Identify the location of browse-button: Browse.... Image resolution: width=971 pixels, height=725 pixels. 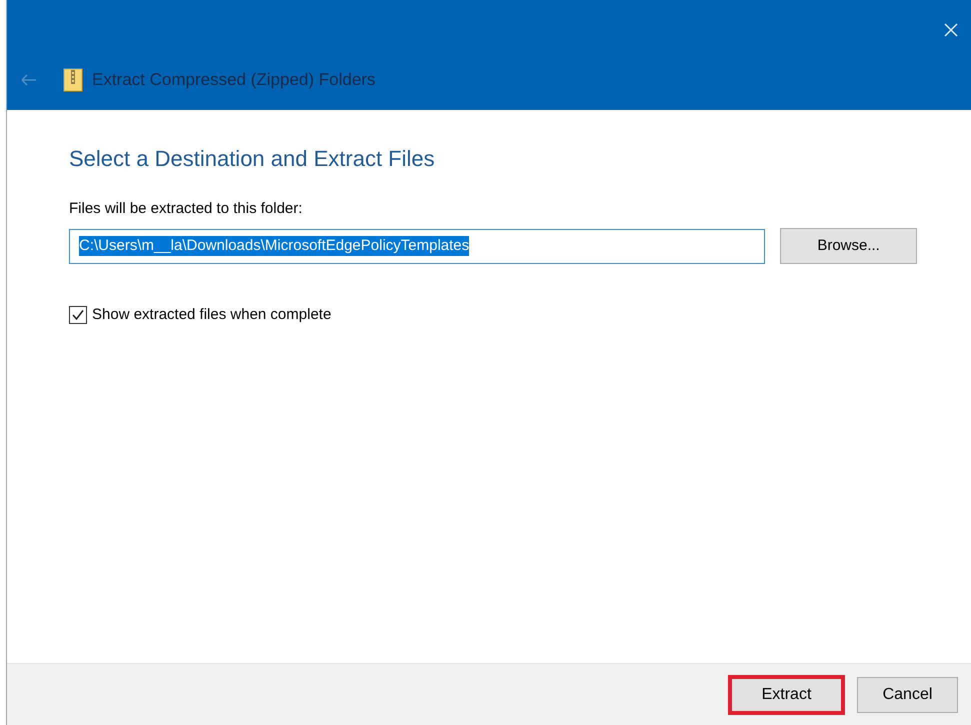
(848, 246).